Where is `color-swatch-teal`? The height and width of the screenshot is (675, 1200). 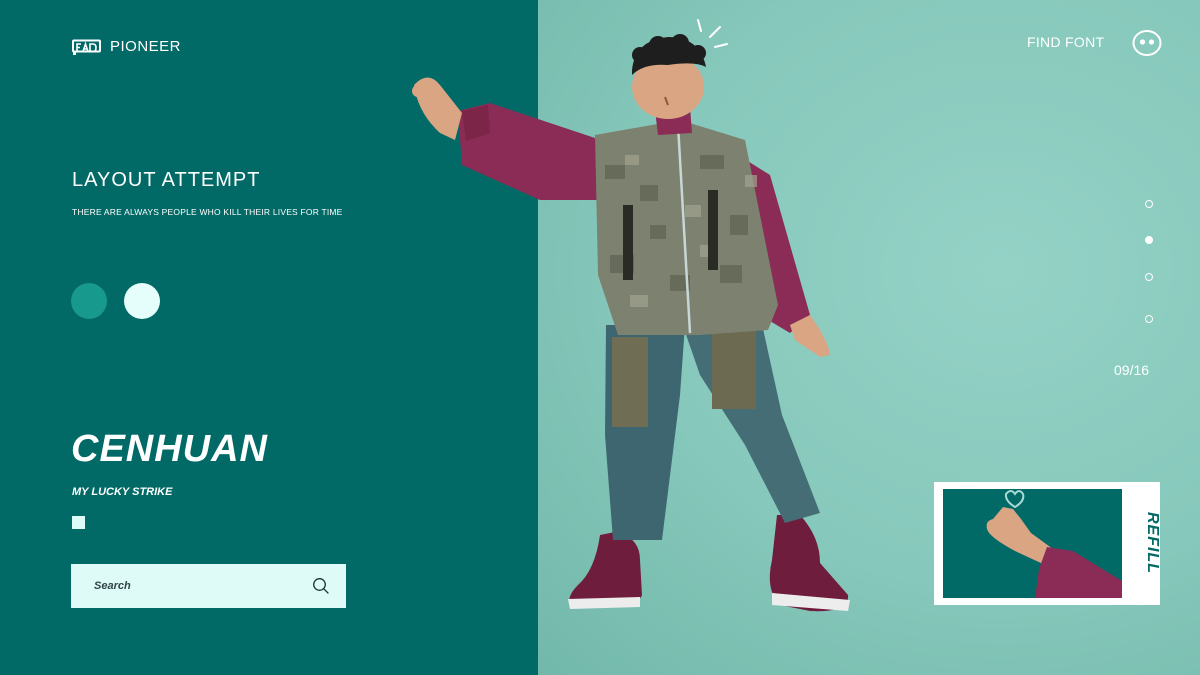
color-swatch-teal is located at coordinates (89, 301).